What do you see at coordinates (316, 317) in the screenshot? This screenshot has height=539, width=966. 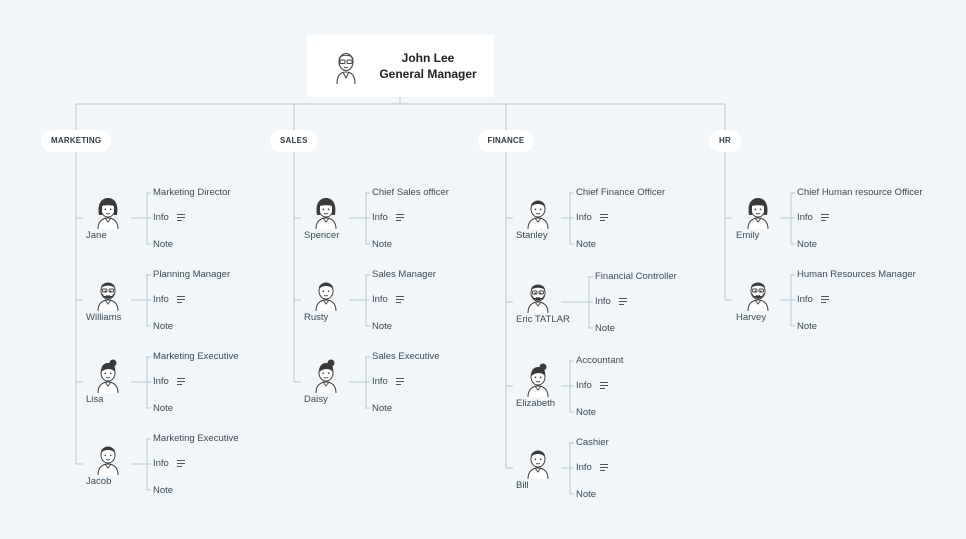 I see `person-name: Rusty` at bounding box center [316, 317].